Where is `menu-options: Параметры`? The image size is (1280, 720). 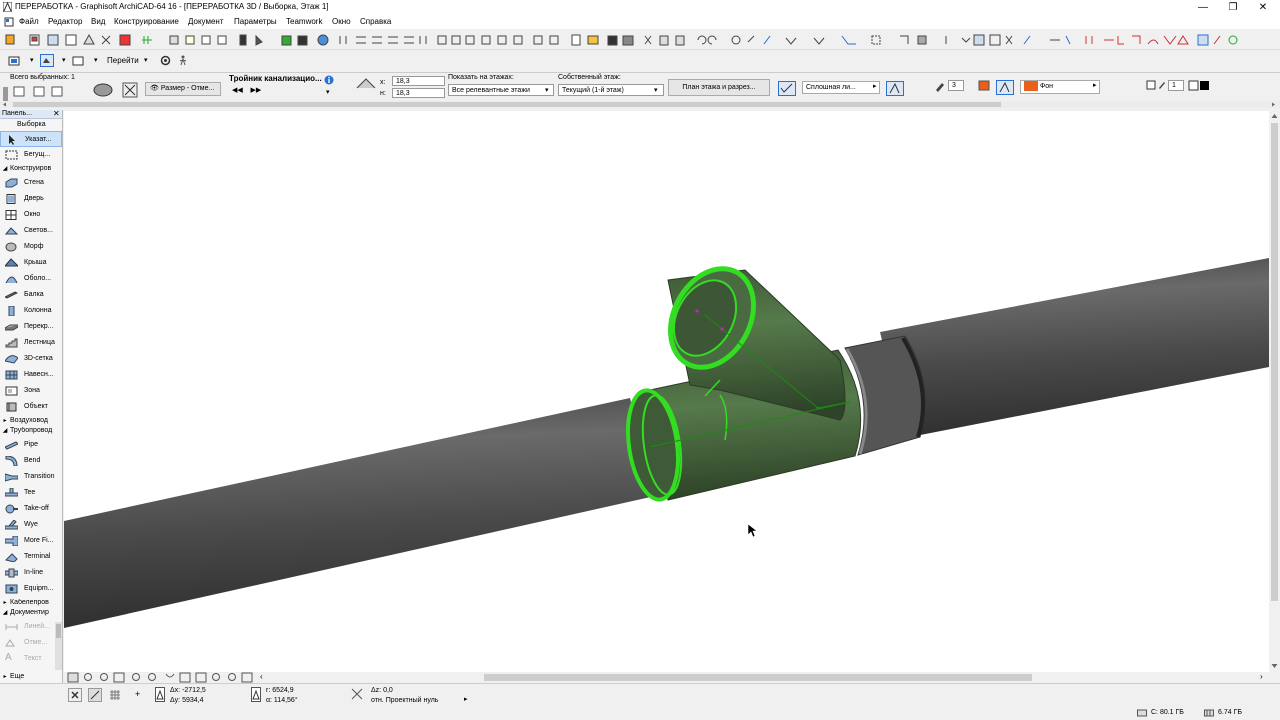 menu-options: Параметры is located at coordinates (255, 21).